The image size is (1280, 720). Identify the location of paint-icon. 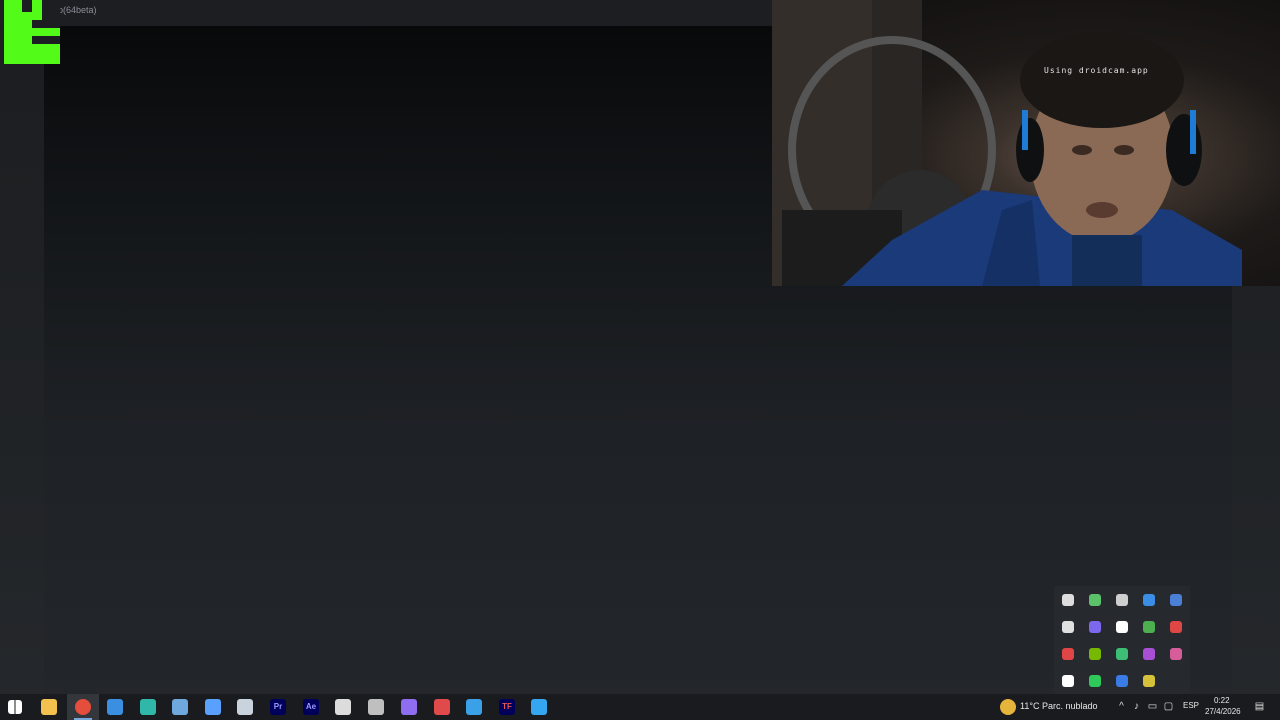
(474, 707).